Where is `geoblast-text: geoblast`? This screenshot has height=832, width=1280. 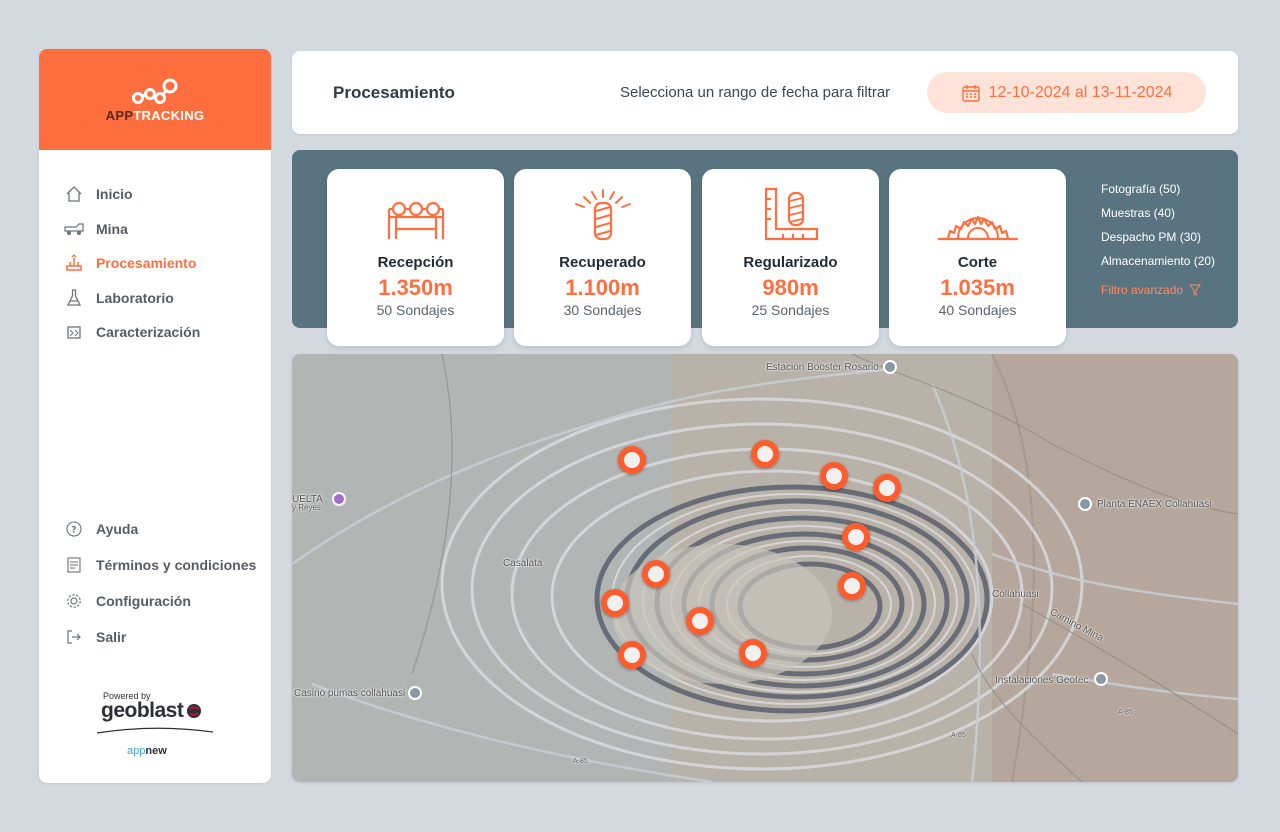
geoblast-text: geoblast is located at coordinates (142, 710).